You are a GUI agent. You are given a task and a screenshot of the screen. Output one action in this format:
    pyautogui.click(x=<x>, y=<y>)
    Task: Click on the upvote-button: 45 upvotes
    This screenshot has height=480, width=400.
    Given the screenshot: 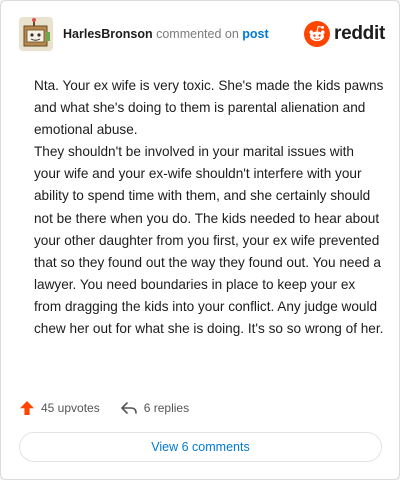 What is the action you would take?
    pyautogui.click(x=59, y=408)
    